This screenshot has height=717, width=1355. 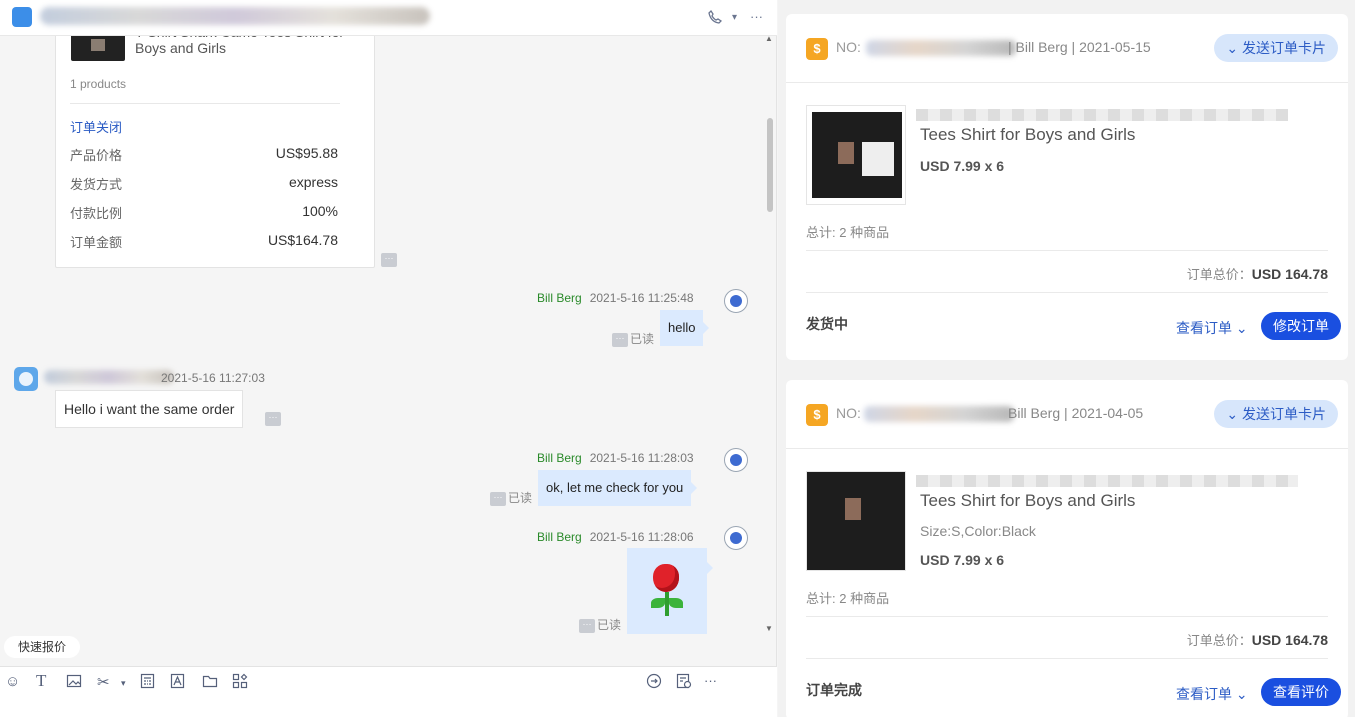 I want to click on scroll-down-arrow: ▼, so click(x=769, y=628).